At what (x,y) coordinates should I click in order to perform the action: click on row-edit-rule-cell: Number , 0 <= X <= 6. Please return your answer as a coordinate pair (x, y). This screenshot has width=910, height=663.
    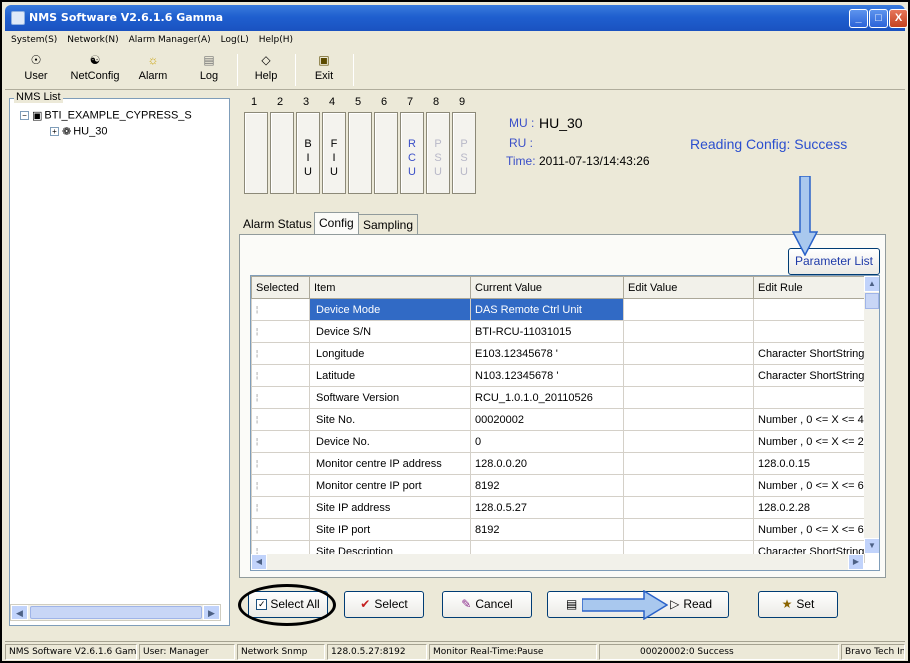
    Looking at the image, I should click on (809, 485).